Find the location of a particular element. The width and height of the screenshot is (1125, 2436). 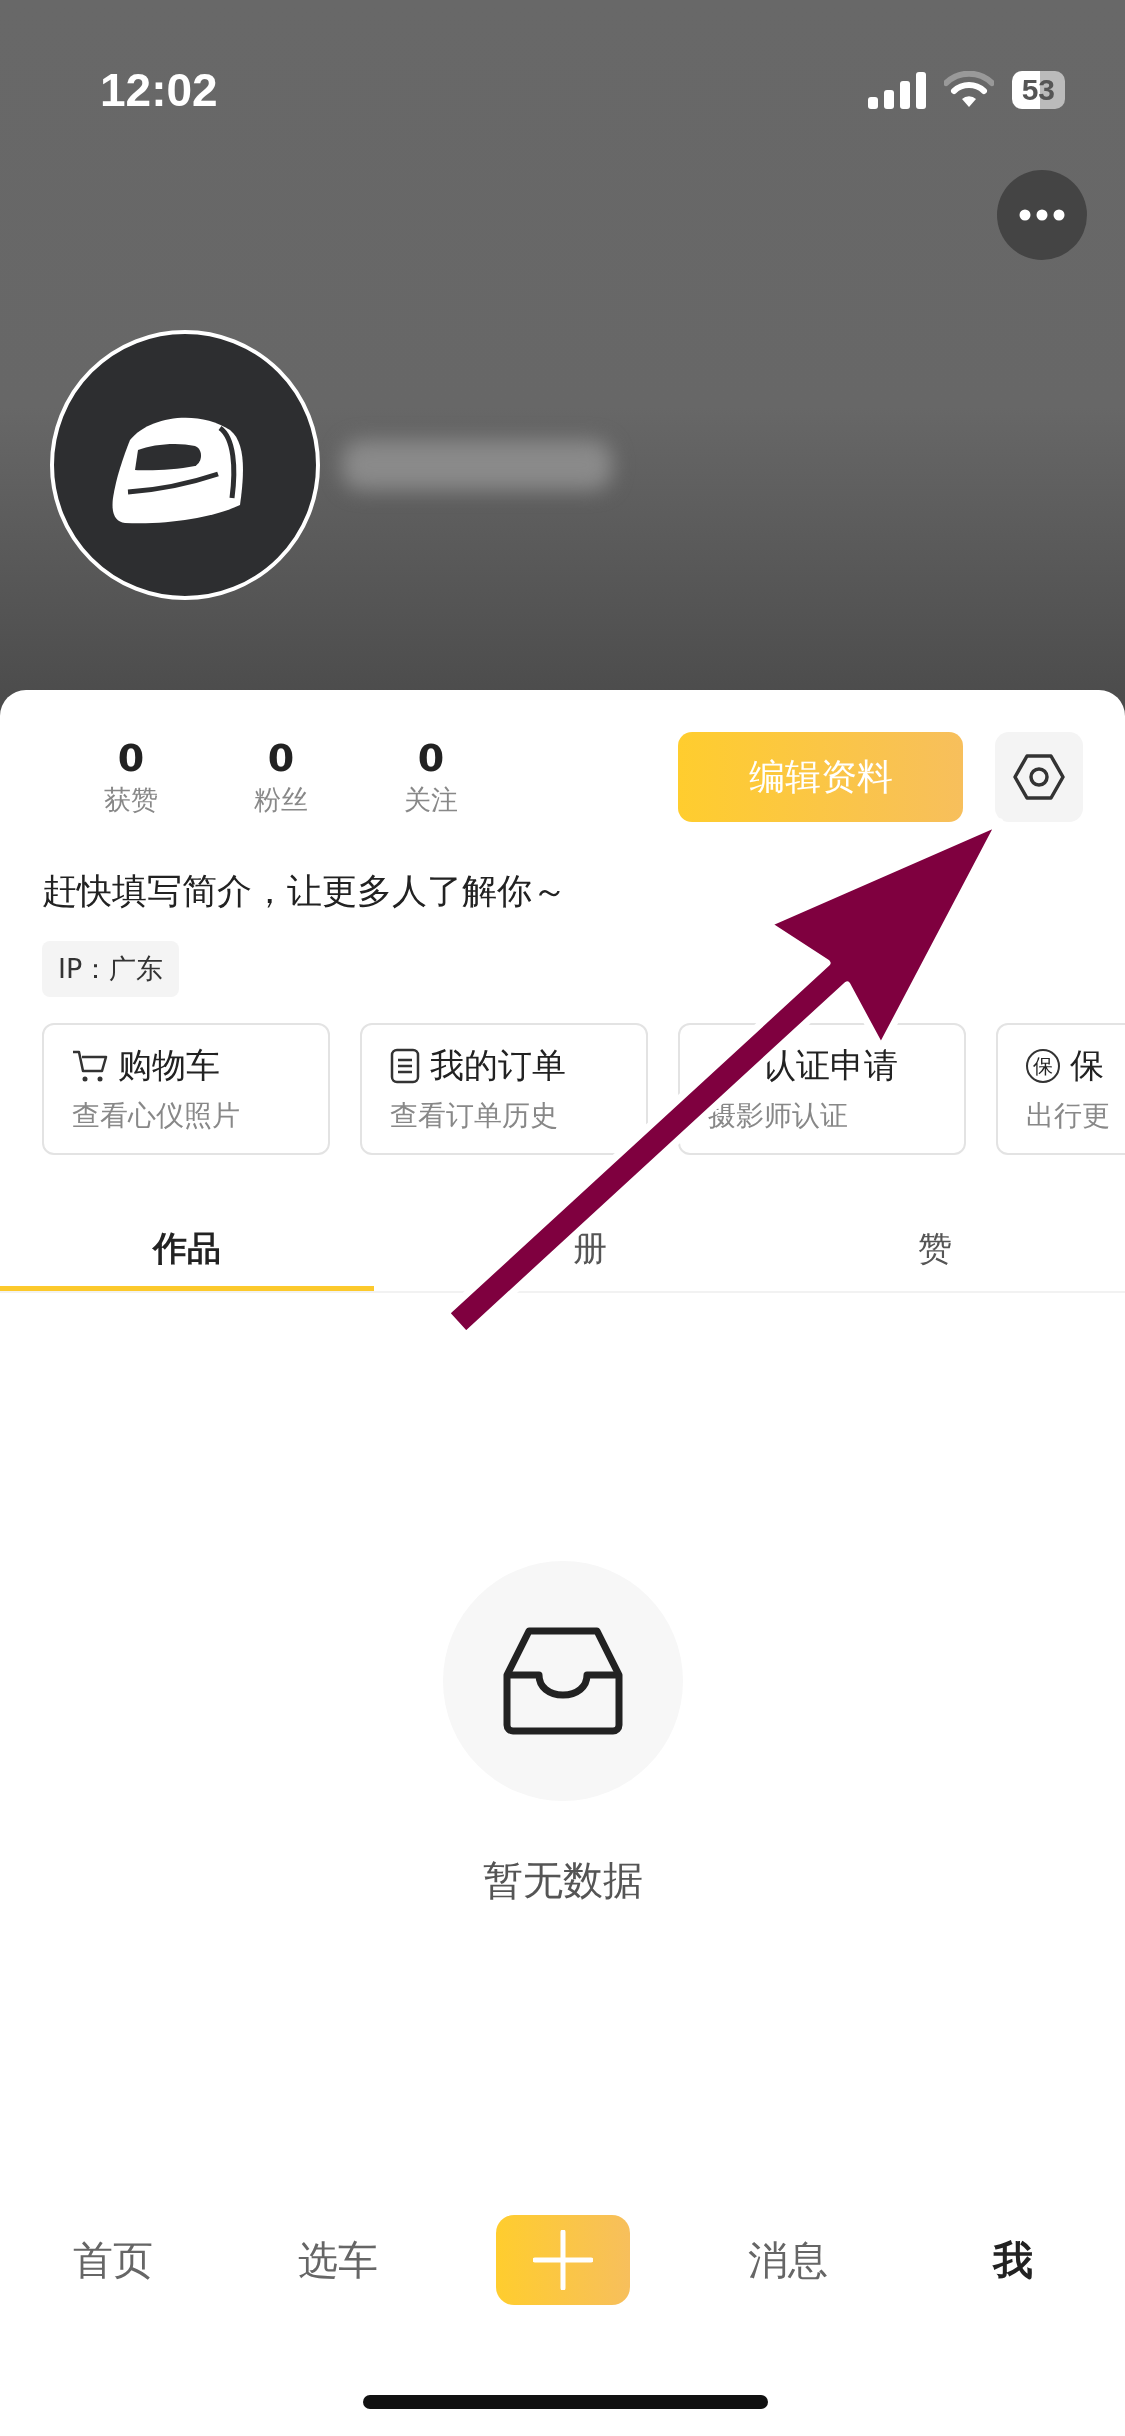

cart-icon is located at coordinates (90, 1066).